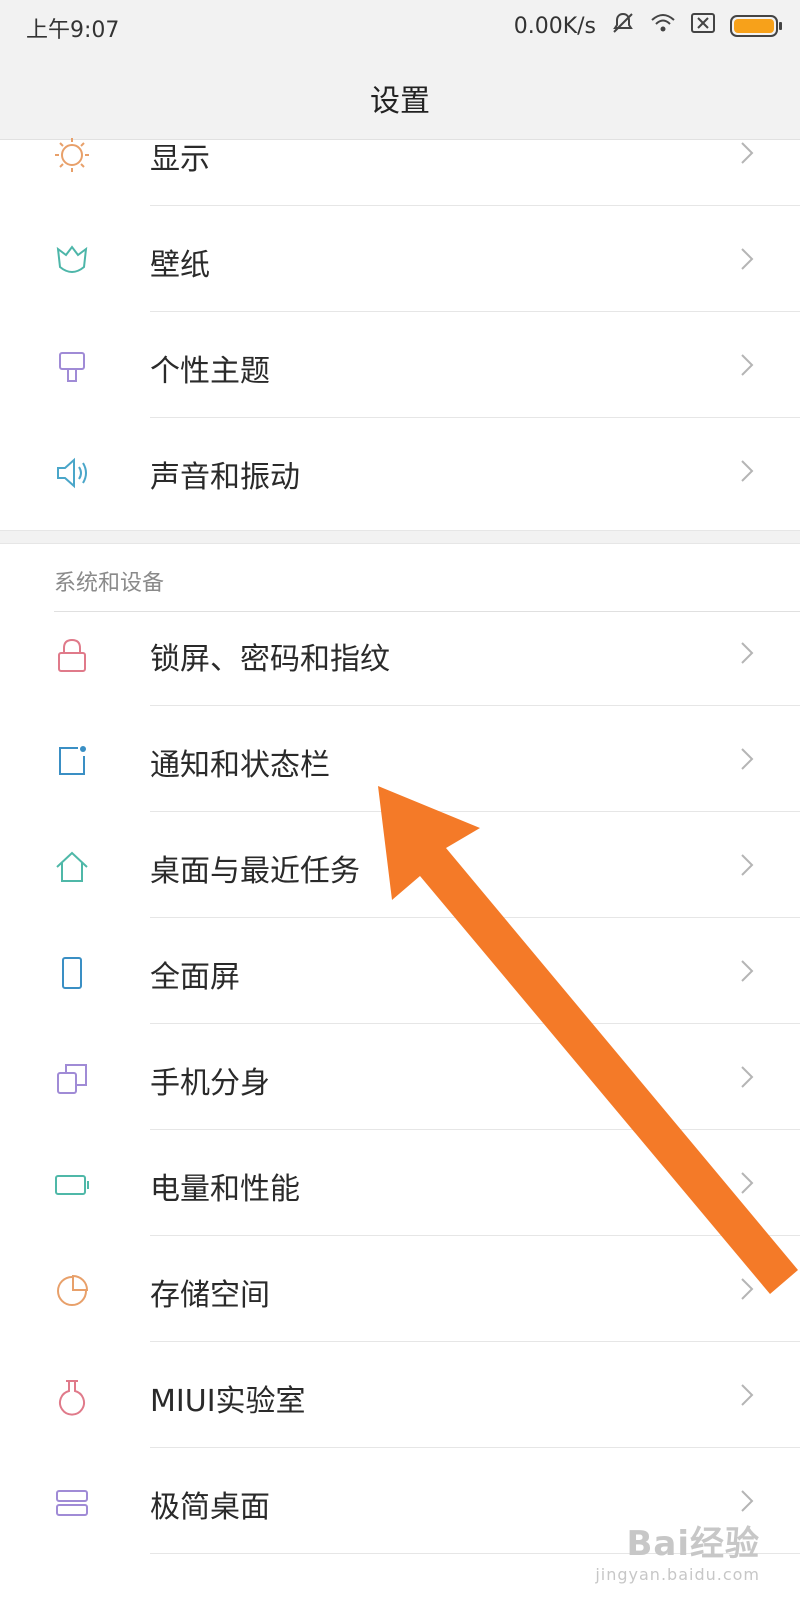 Image resolution: width=800 pixels, height=1600 pixels. Describe the element at coordinates (400, 1183) in the screenshot. I see `list-item-battery-performance: 电量和性能` at that location.